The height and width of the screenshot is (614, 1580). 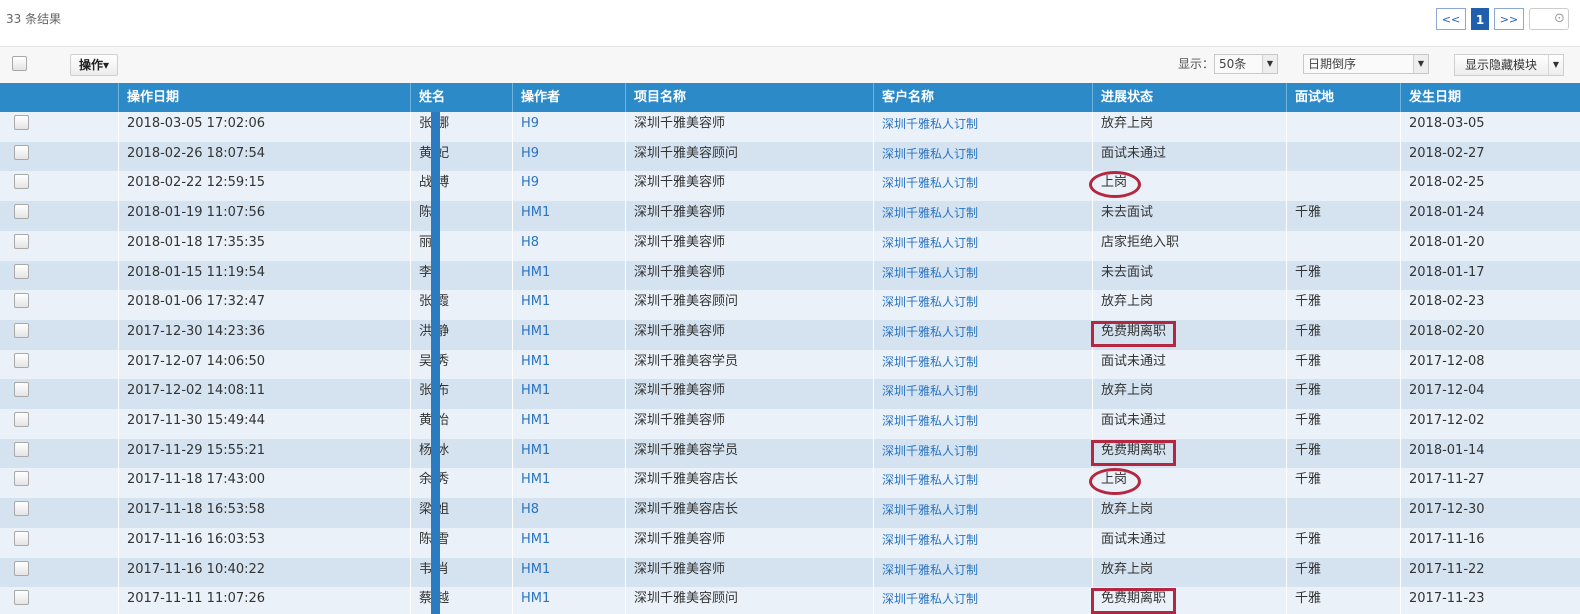 I want to click on operate-dropdown-button: 操作▾, so click(x=94, y=65).